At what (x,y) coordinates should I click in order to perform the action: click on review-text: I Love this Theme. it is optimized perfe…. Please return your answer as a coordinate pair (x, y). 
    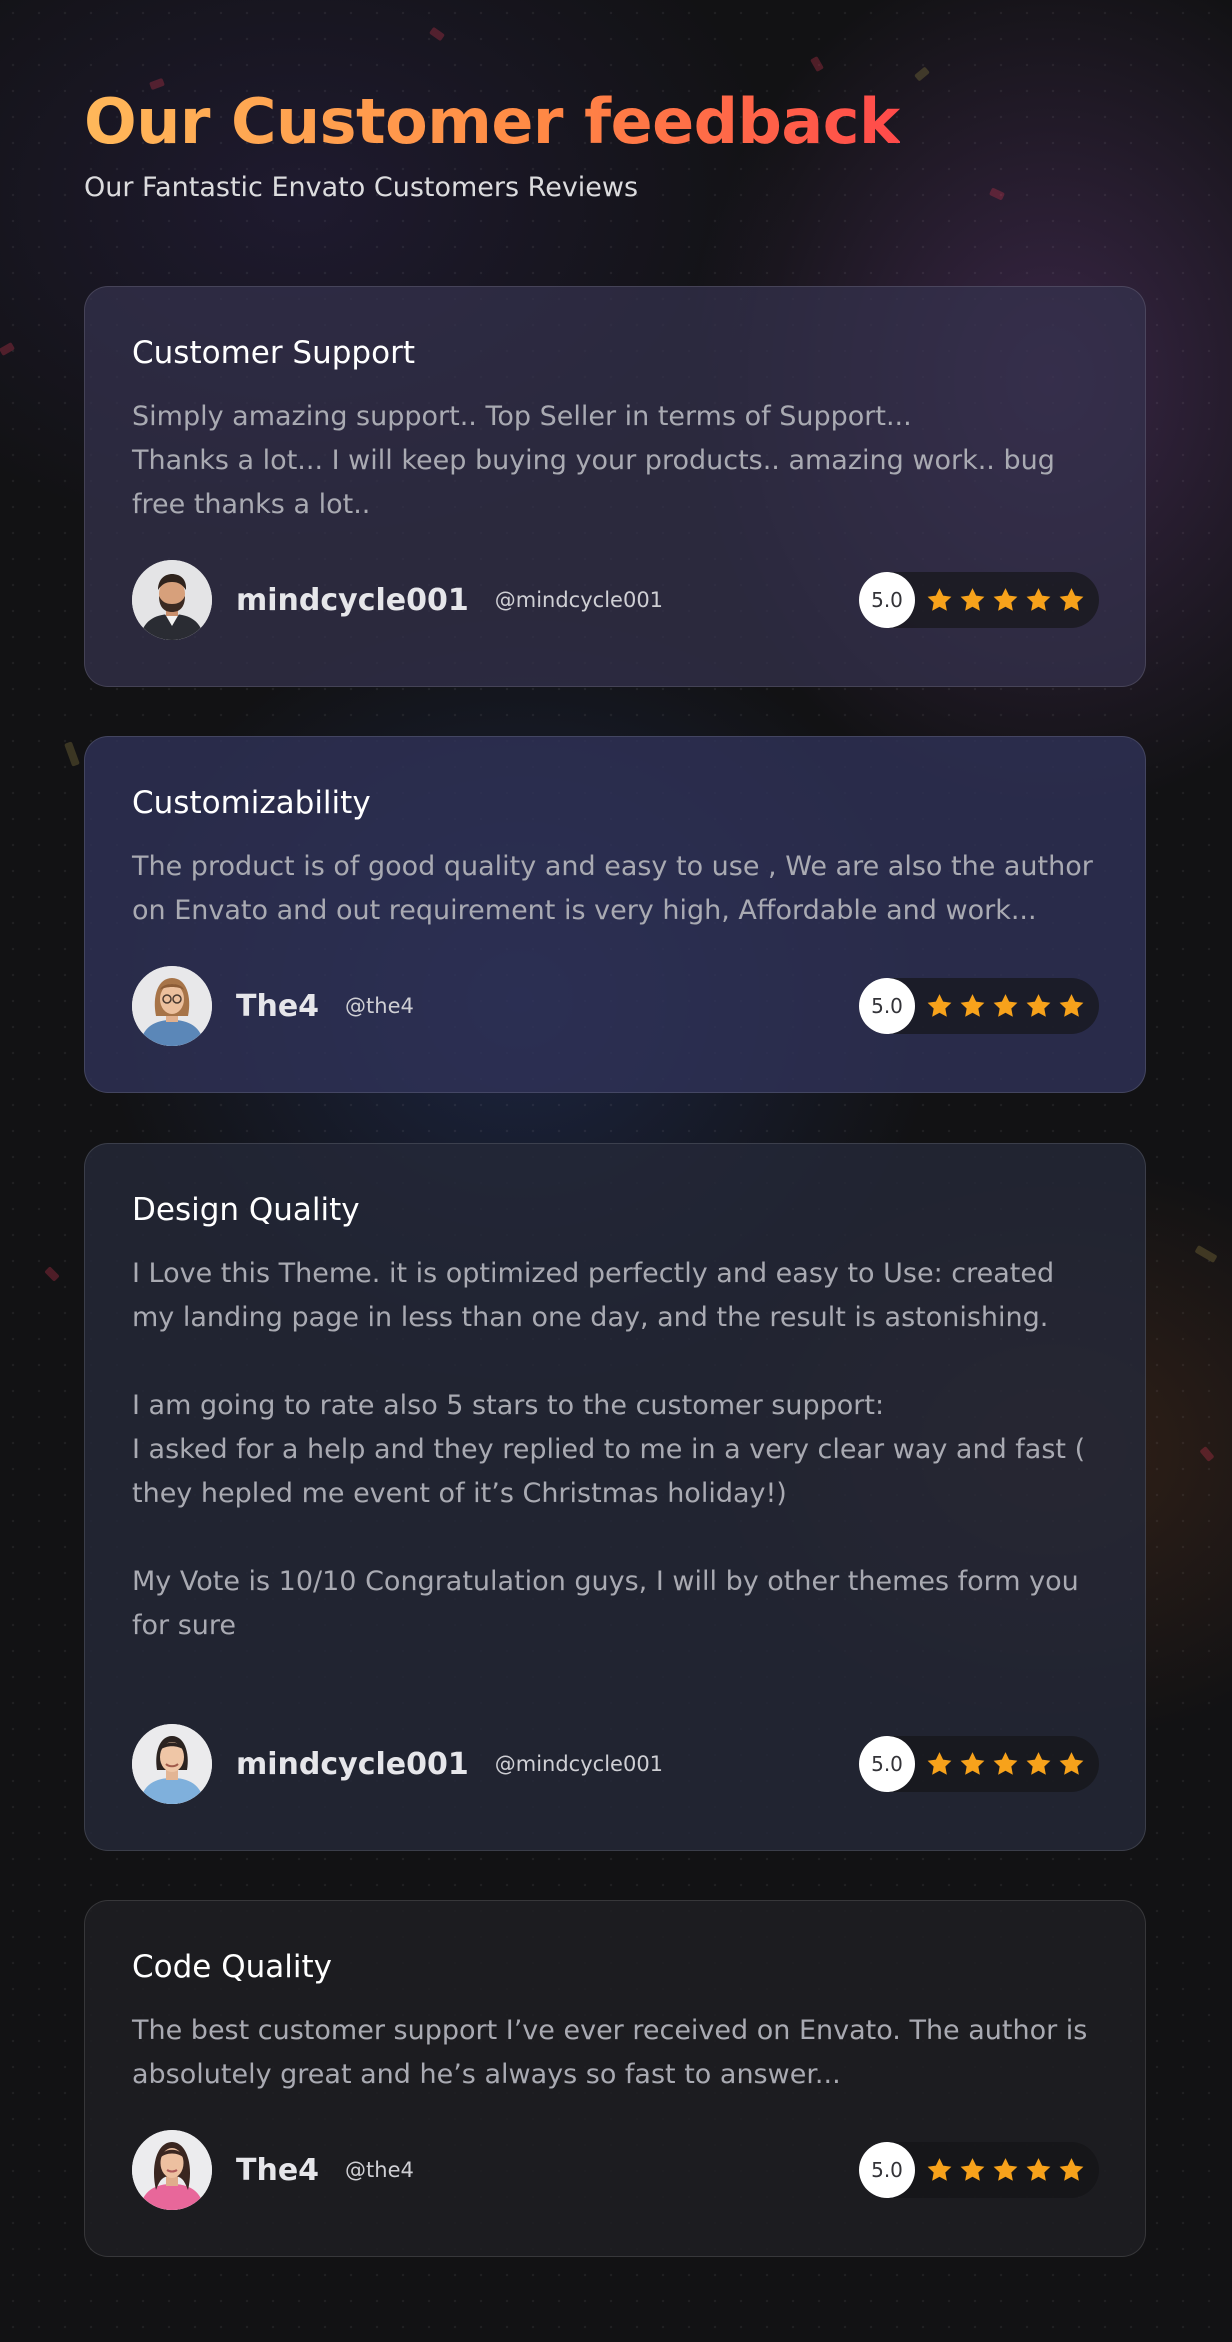
    Looking at the image, I should click on (609, 1449).